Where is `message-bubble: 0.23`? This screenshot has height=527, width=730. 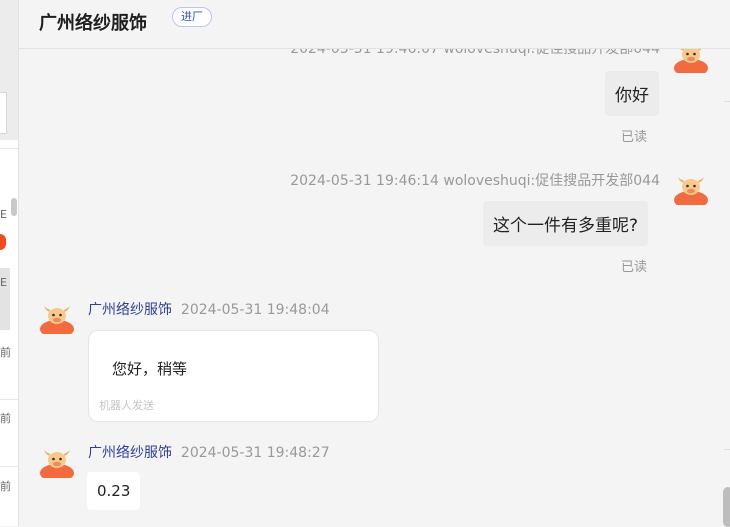 message-bubble: 0.23 is located at coordinates (114, 491).